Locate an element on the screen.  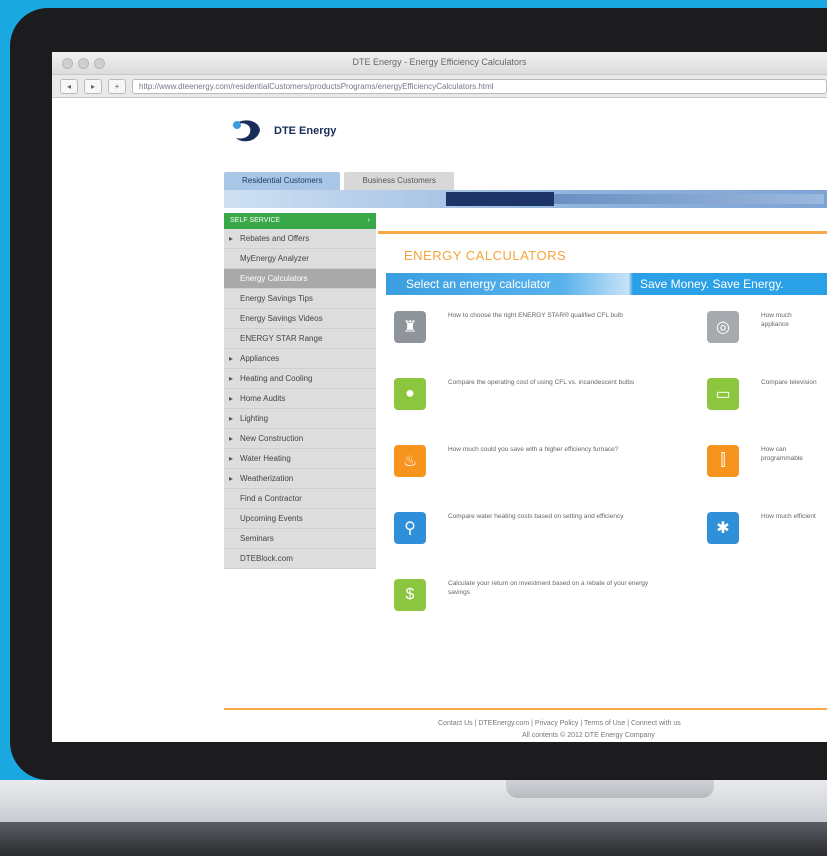
flame-icon: ♨ is located at coordinates (410, 461).